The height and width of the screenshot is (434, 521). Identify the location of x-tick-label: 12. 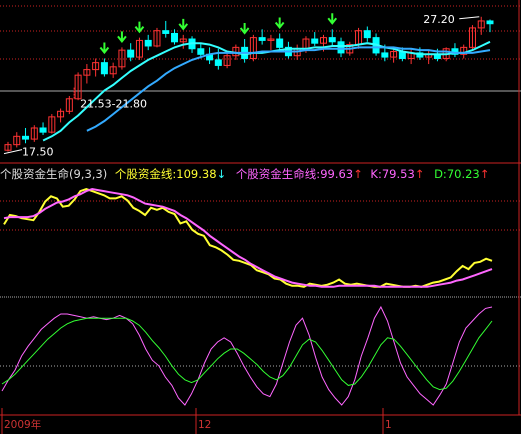
(204, 425).